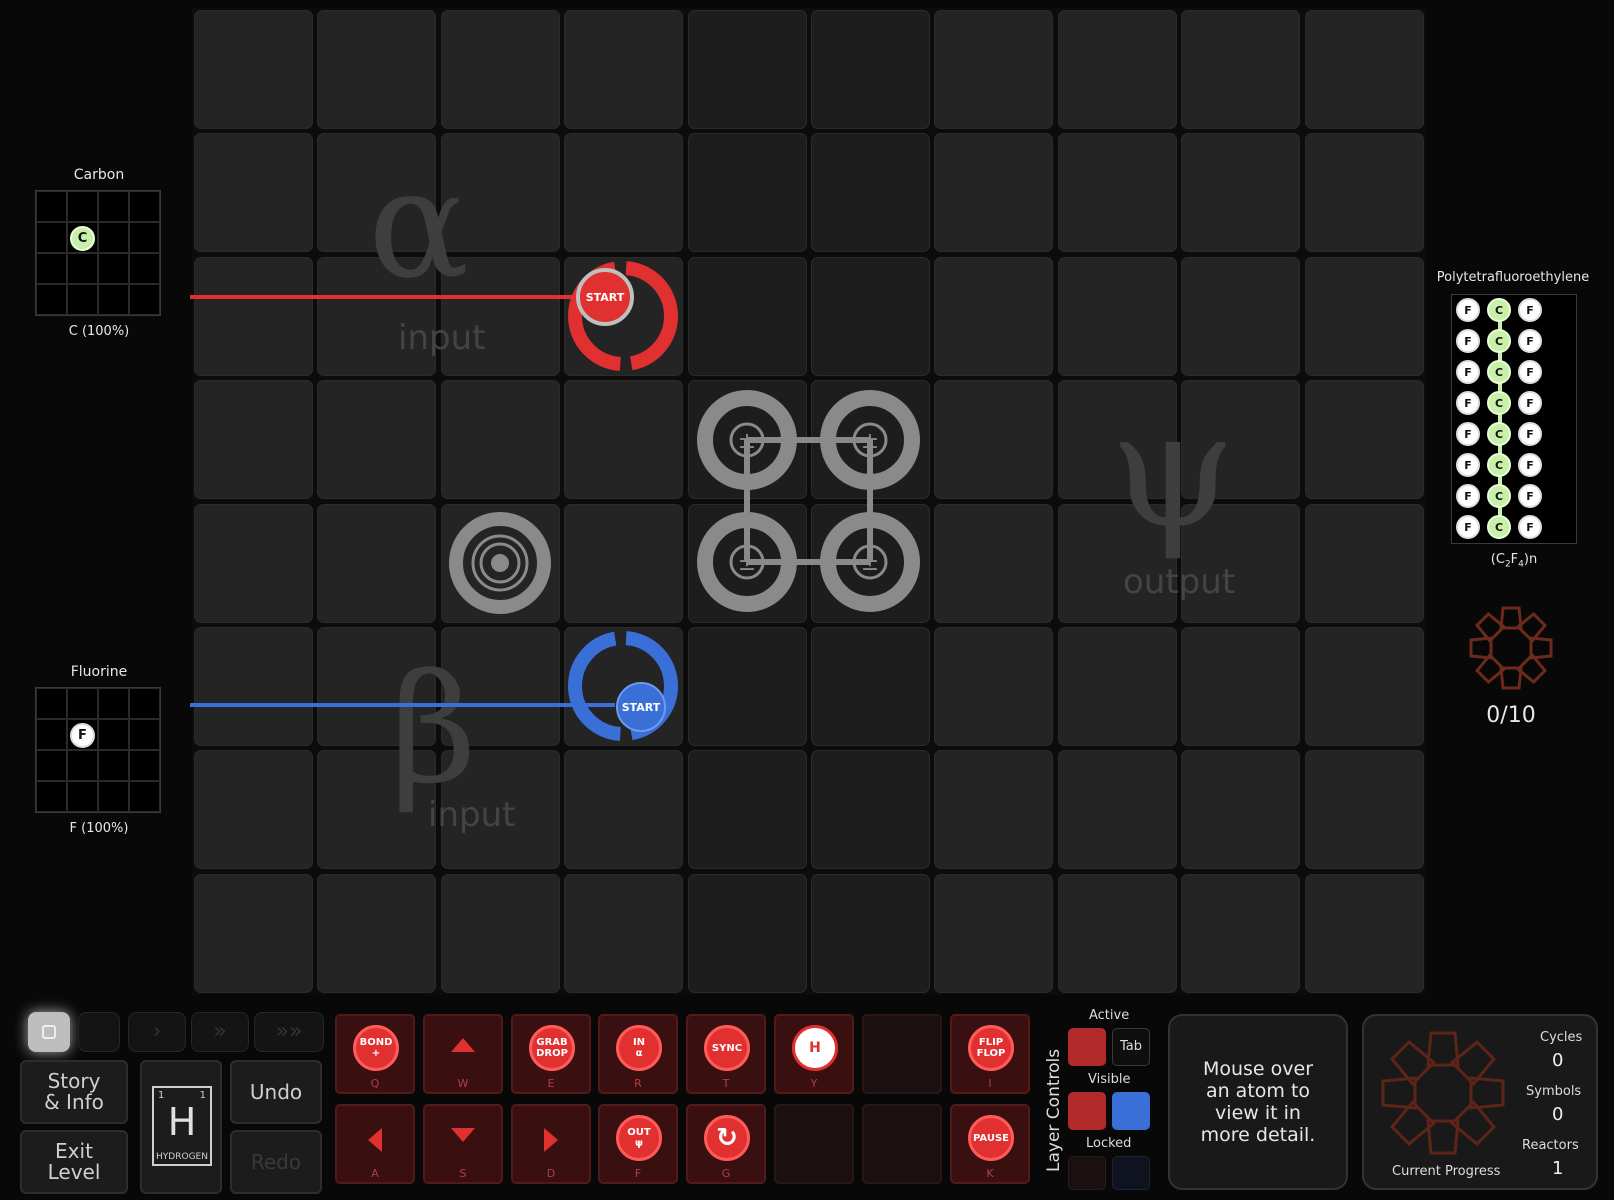  I want to click on bottom-tool-icon: ↻, so click(727, 1138).